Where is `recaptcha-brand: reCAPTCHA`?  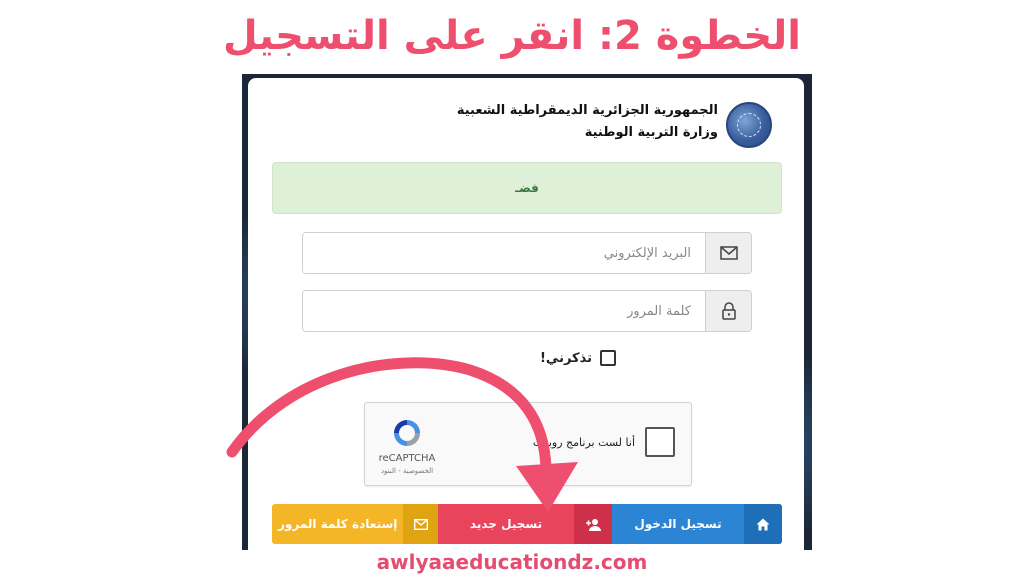
recaptcha-brand: reCAPTCHA is located at coordinates (407, 458).